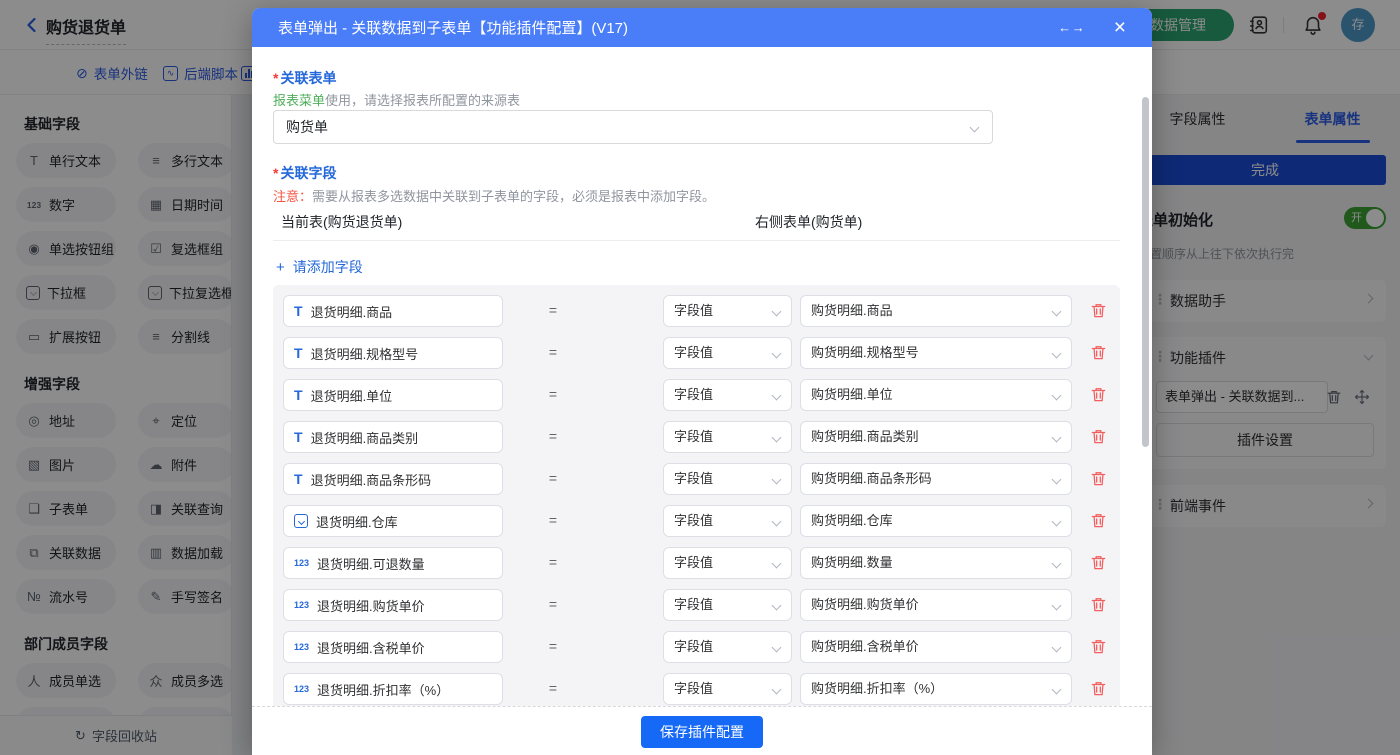  Describe the element at coordinates (936, 647) in the screenshot. I see `source-field-select: 购货明细.含税单价` at that location.